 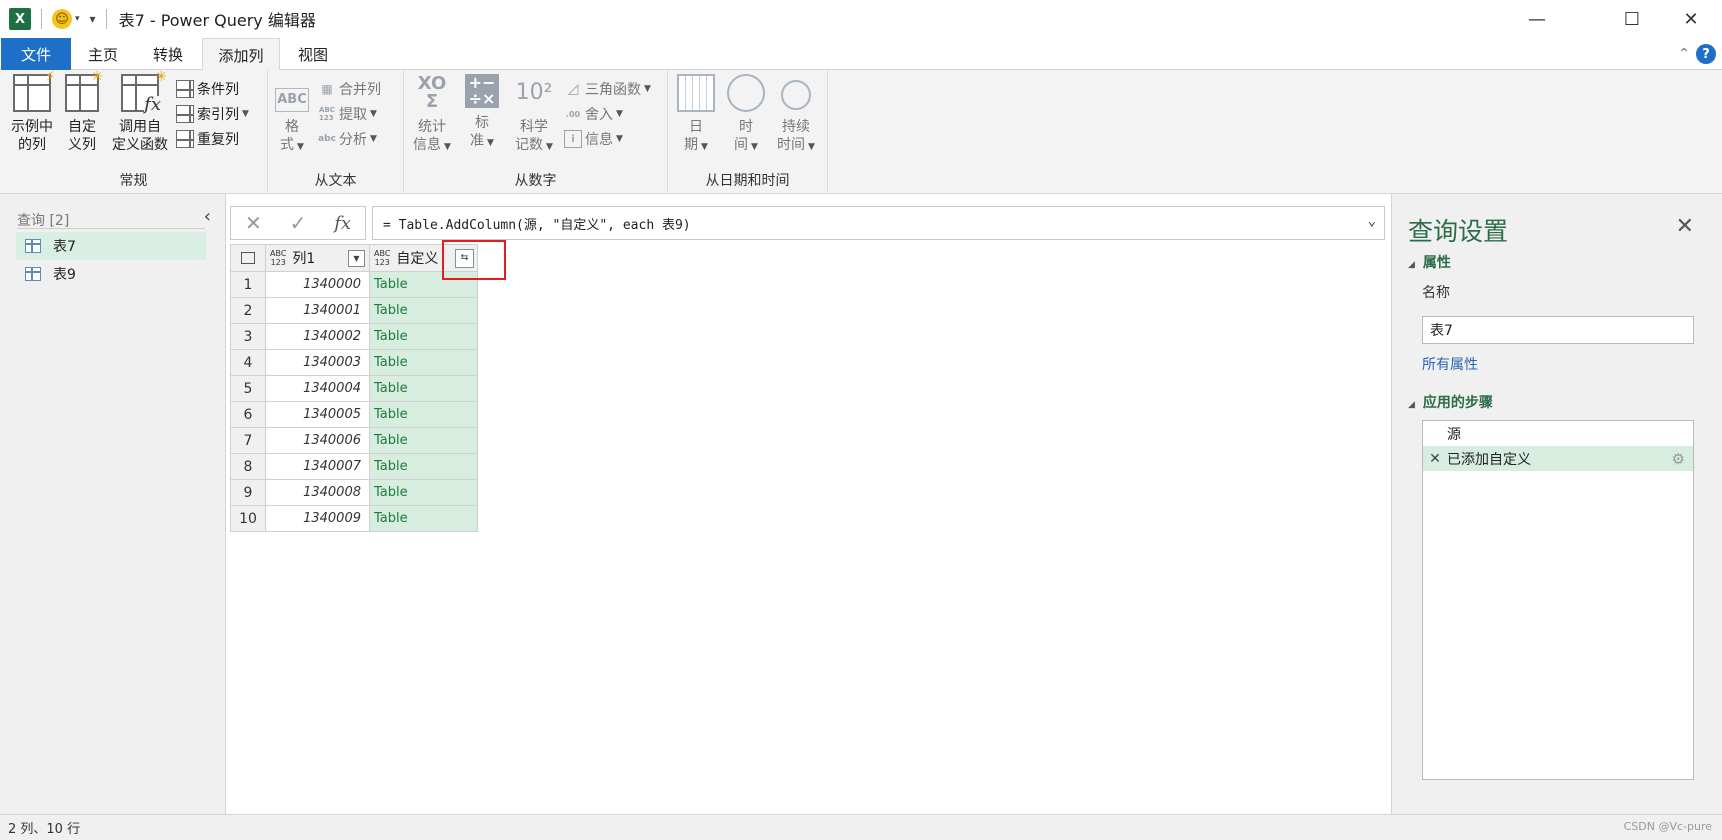 What do you see at coordinates (248, 466) in the screenshot?
I see `row-number: 8` at bounding box center [248, 466].